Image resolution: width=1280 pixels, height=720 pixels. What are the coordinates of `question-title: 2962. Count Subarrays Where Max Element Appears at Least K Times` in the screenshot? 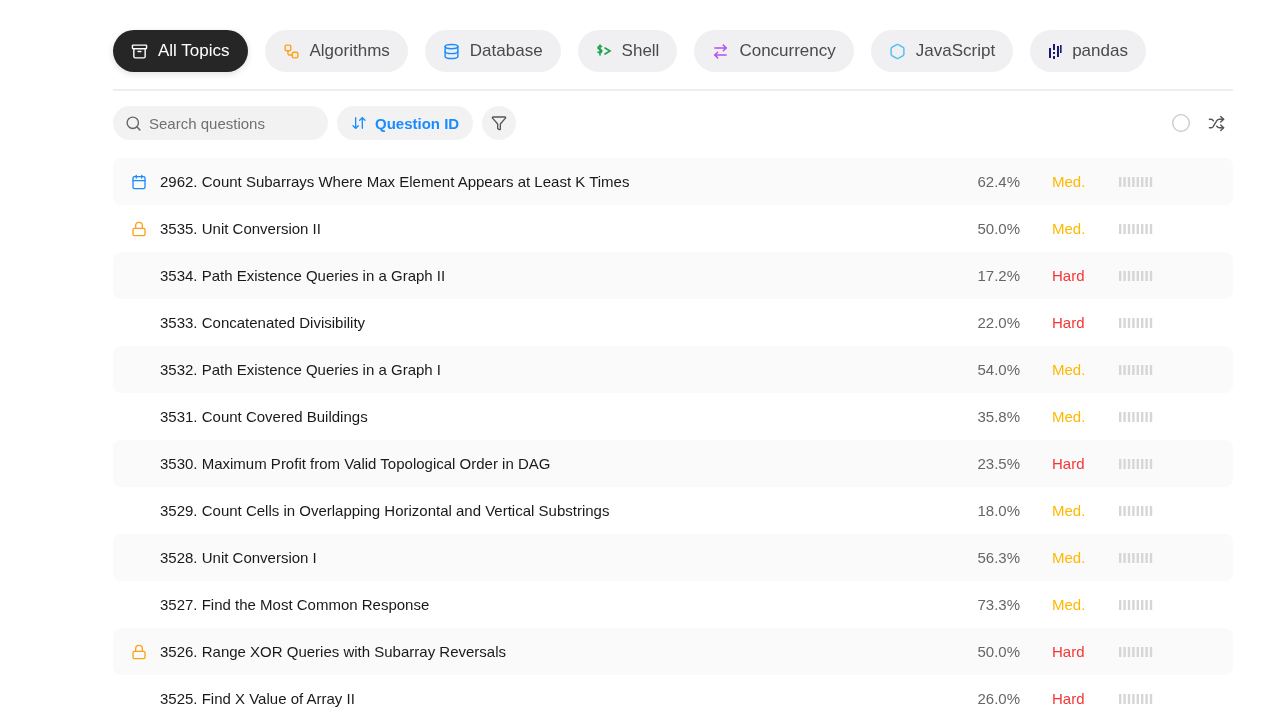 It's located at (555, 181).